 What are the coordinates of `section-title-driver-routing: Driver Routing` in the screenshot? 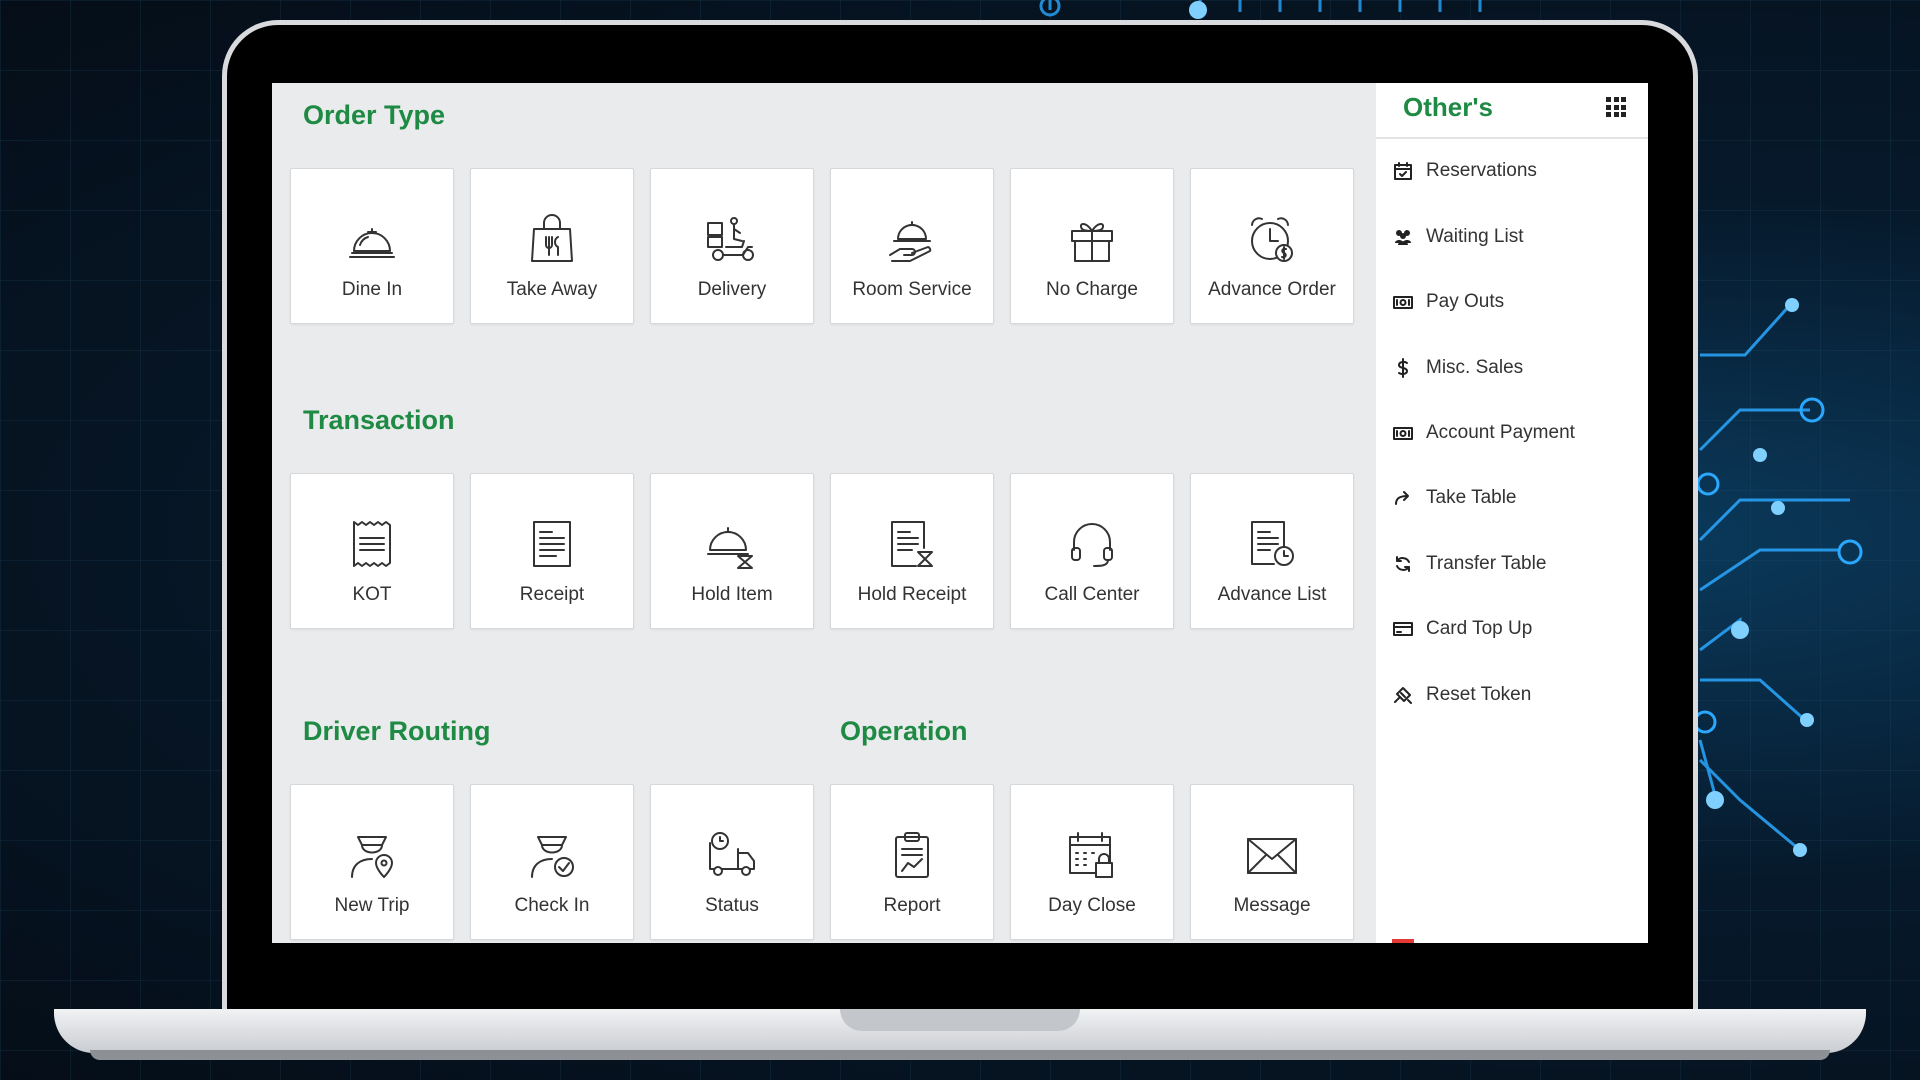 It's located at (397, 731).